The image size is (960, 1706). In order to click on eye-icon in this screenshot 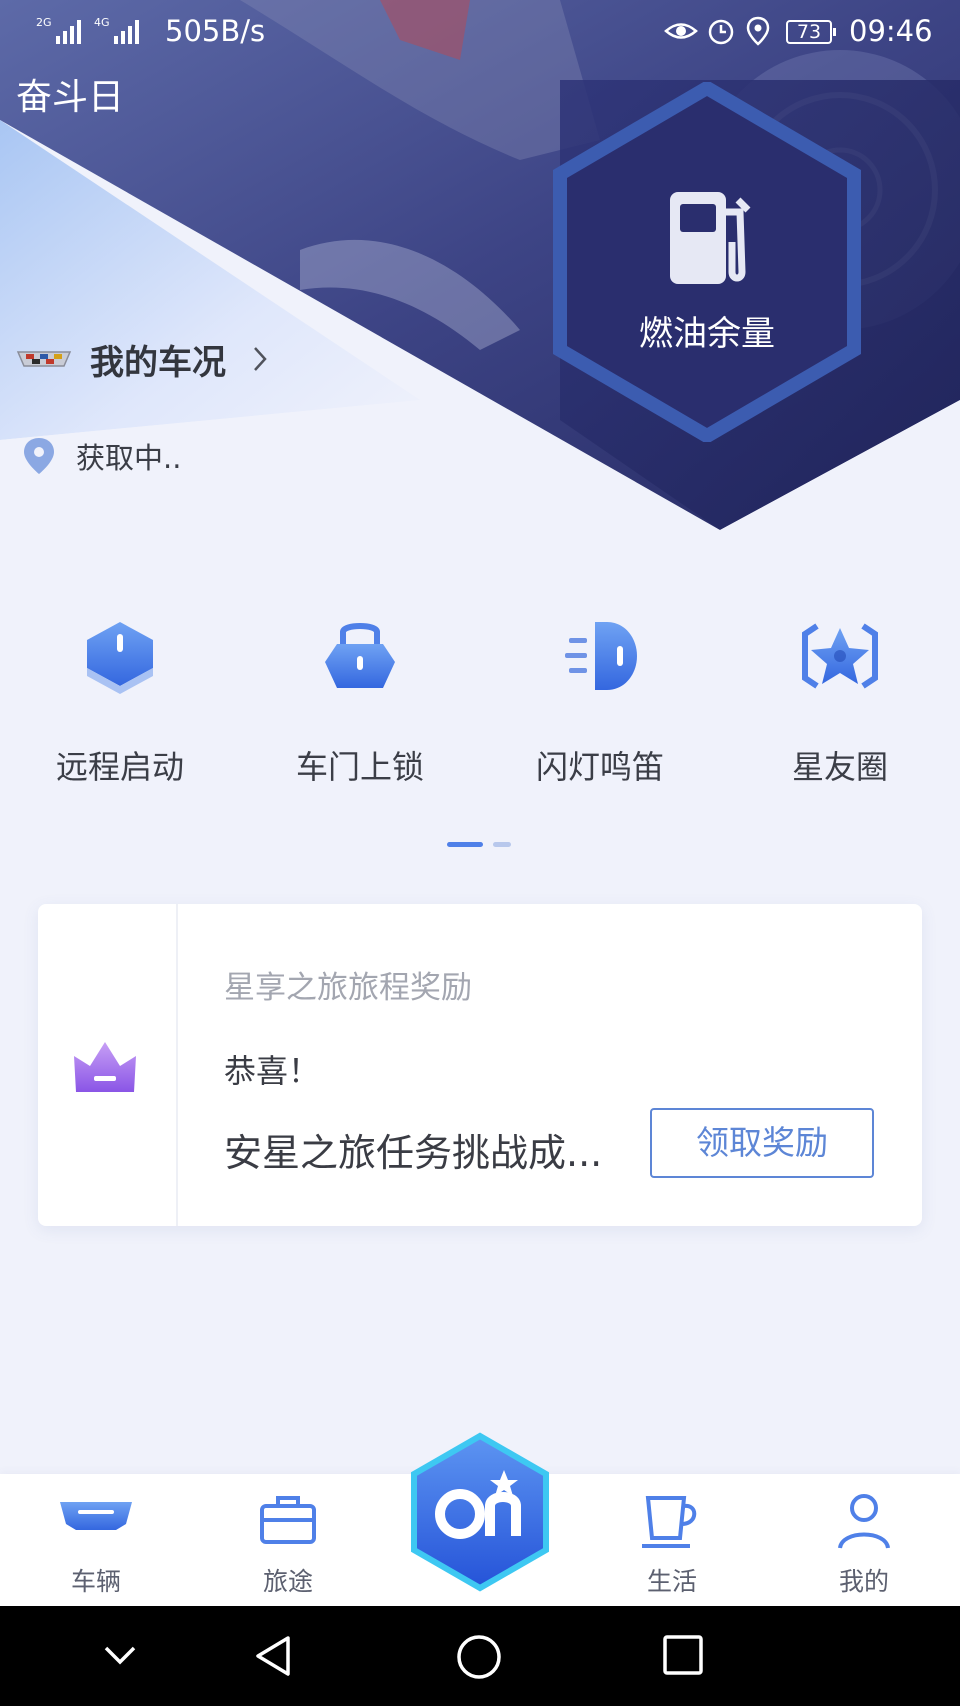, I will do `click(681, 31)`.